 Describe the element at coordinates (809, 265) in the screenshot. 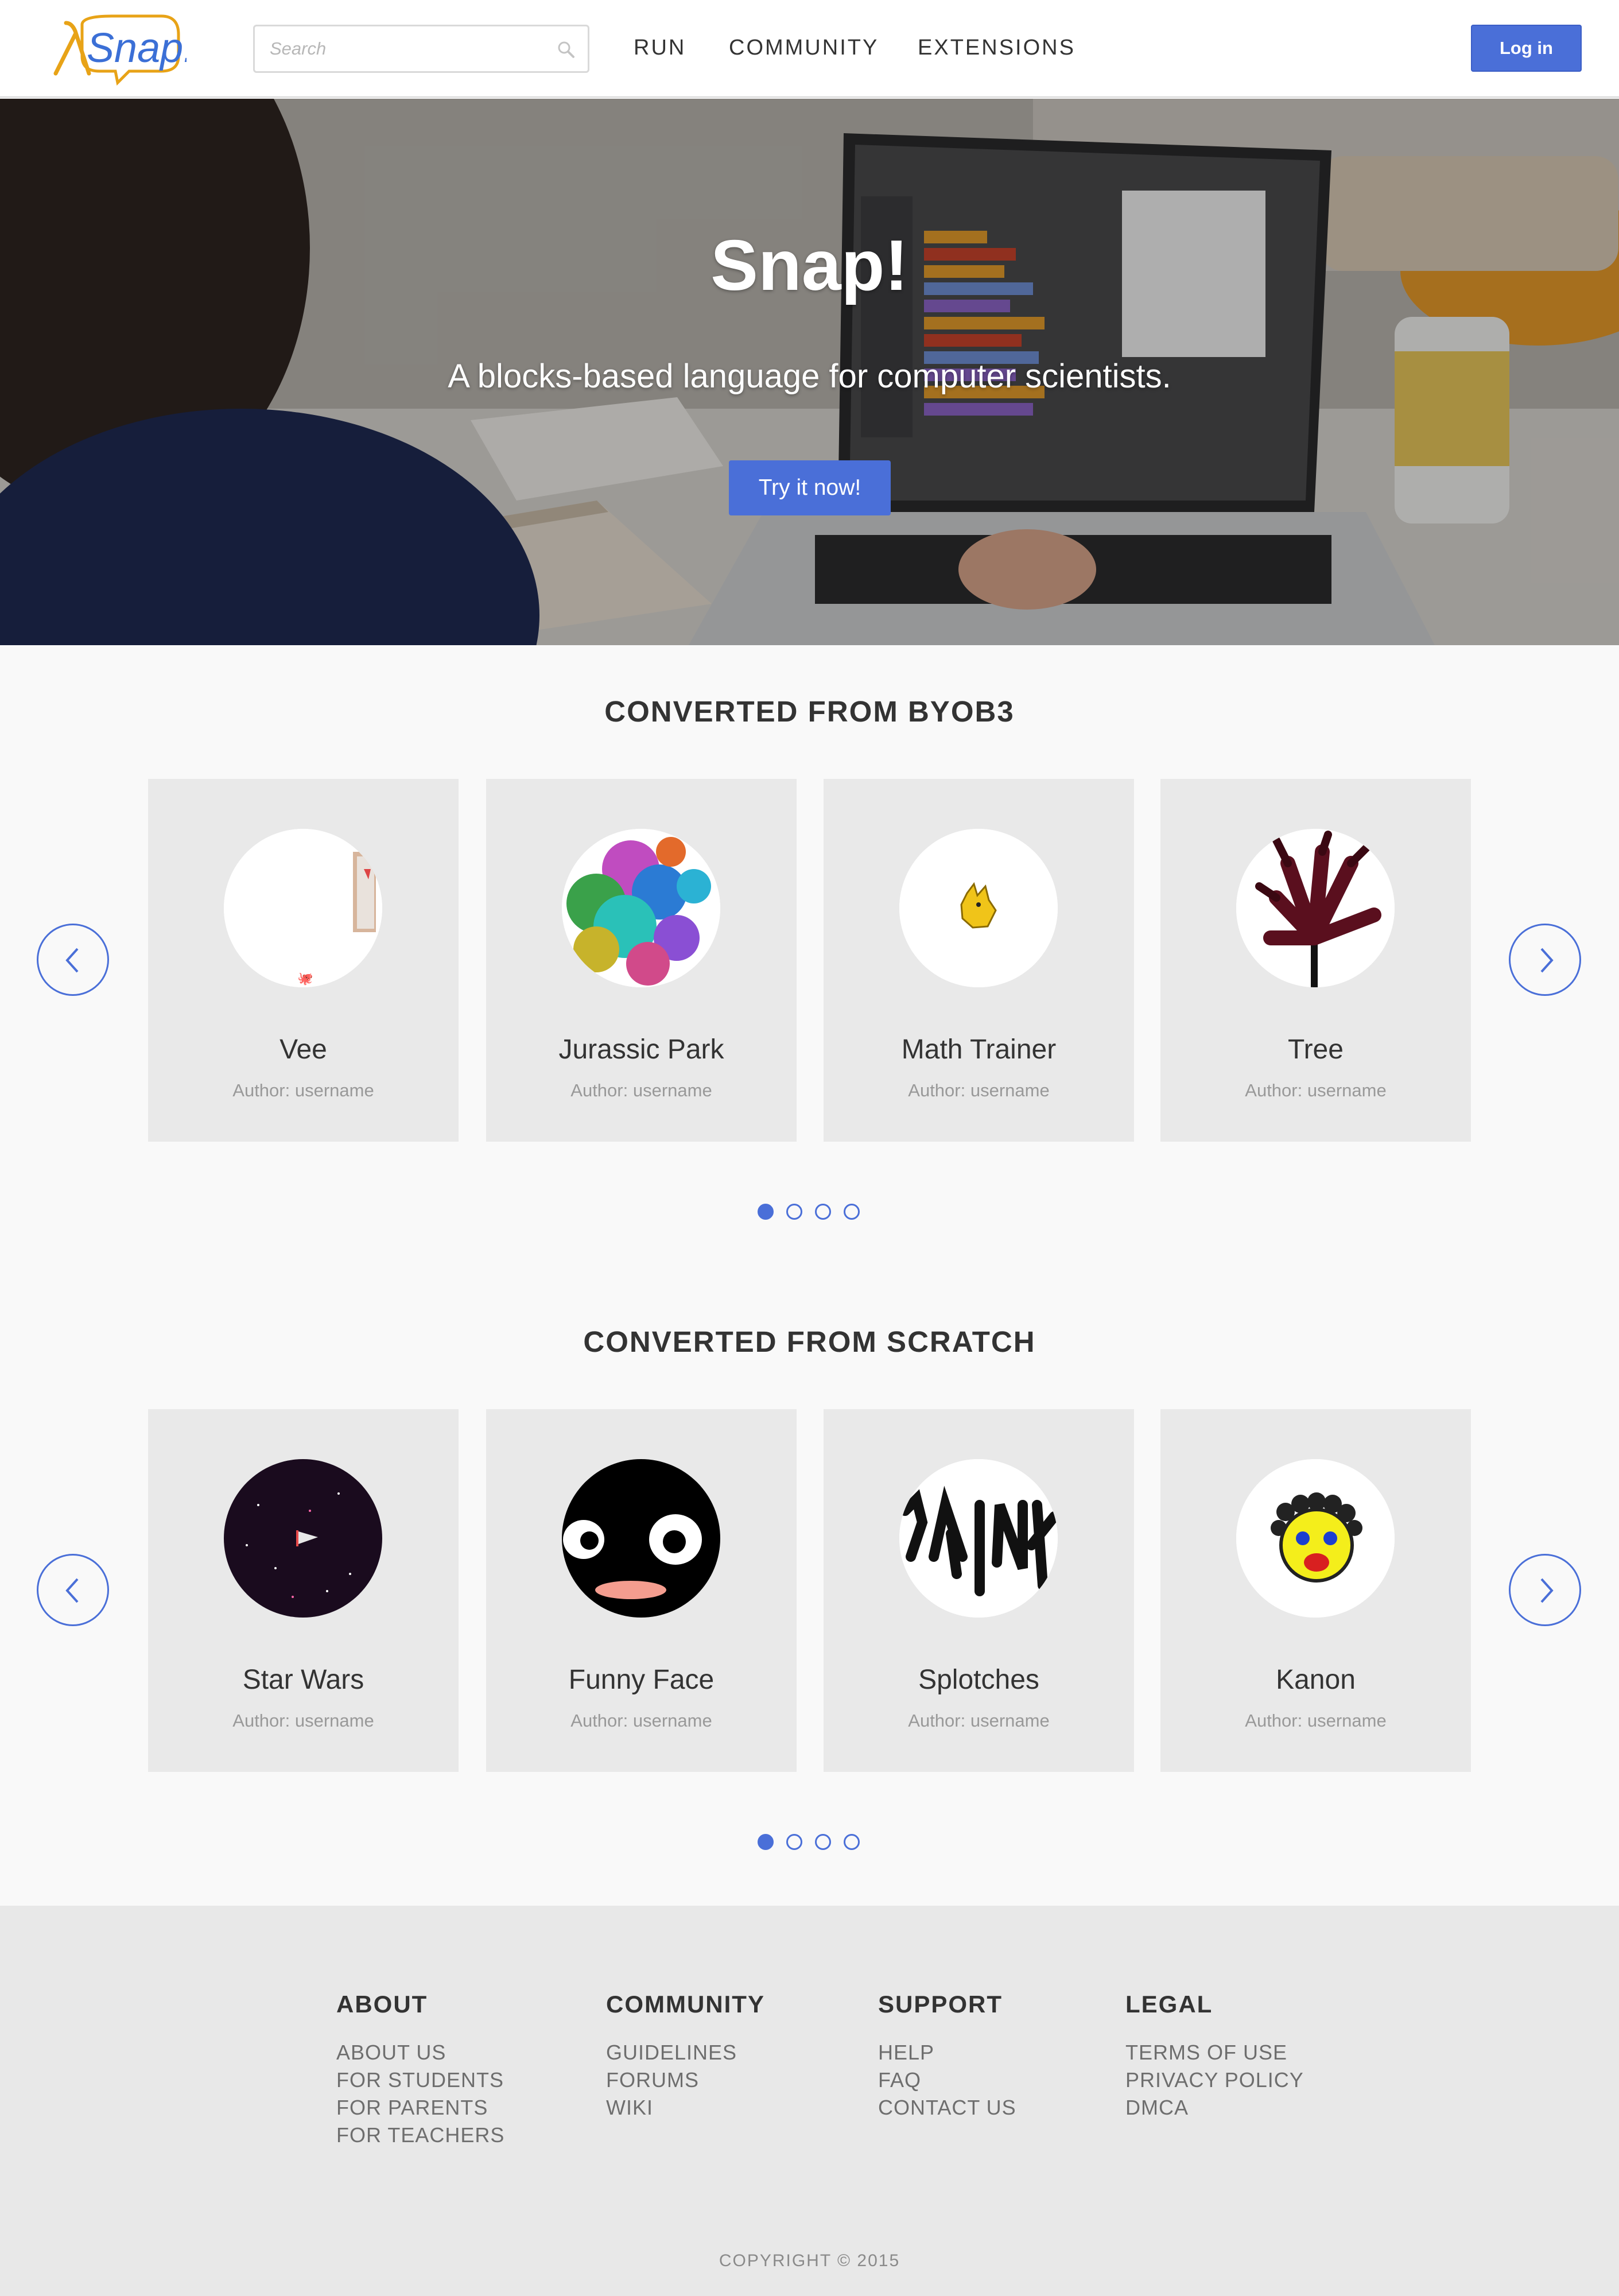

I see `hero-title: Snap!` at that location.